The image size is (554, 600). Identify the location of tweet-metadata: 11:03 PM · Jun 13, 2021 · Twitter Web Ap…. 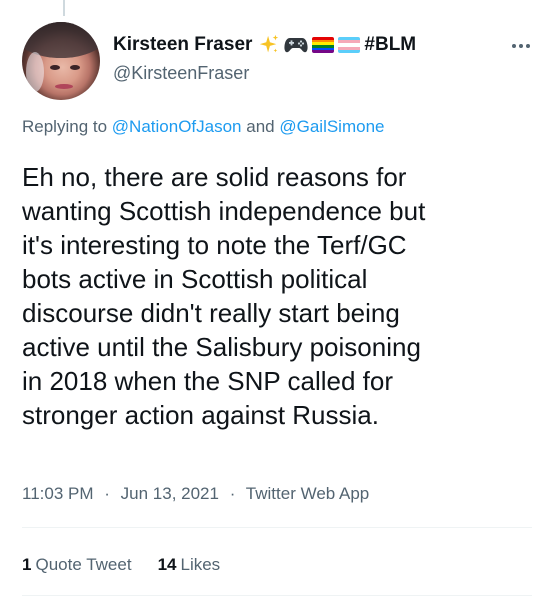
(195, 494).